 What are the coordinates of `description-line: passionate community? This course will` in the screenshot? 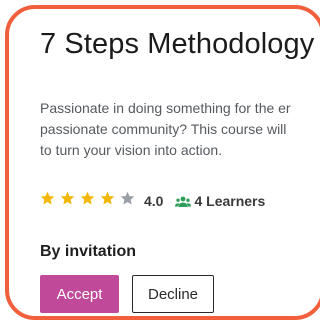 It's located at (163, 129).